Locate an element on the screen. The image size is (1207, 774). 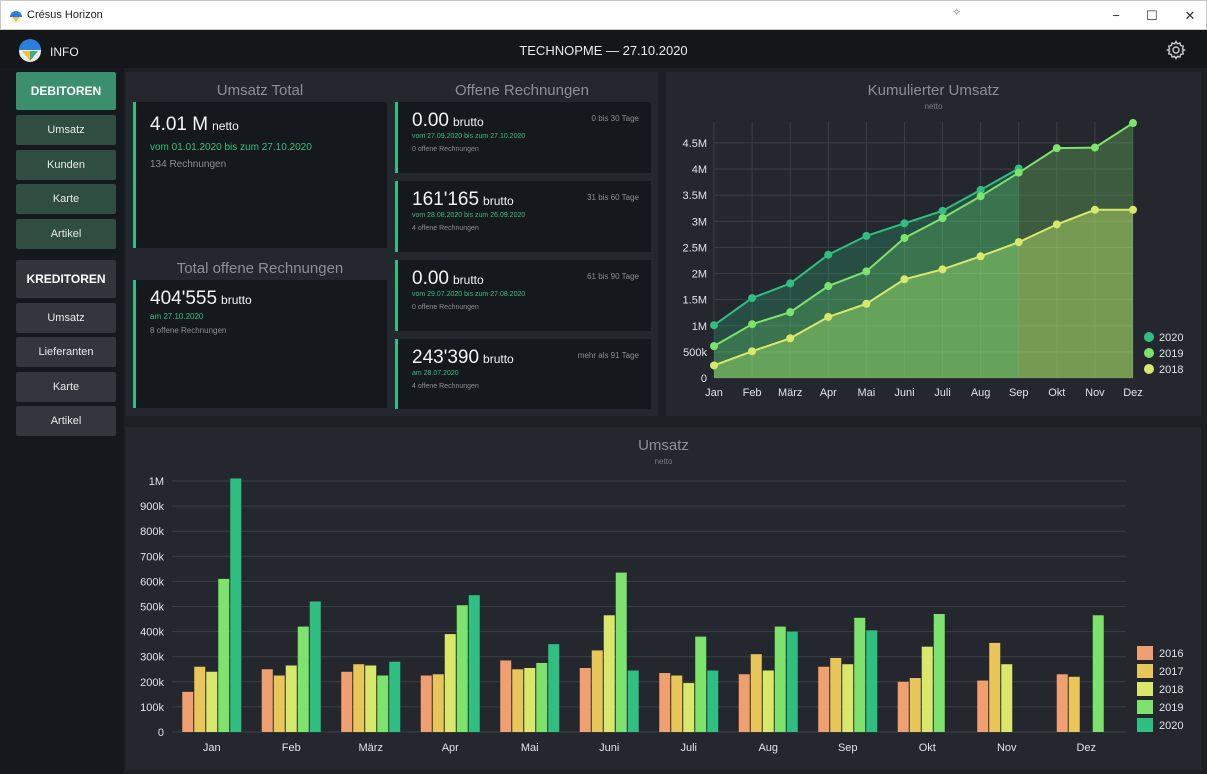
sidebar-item-kreditoren-artikel: Artikel is located at coordinates (66, 421).